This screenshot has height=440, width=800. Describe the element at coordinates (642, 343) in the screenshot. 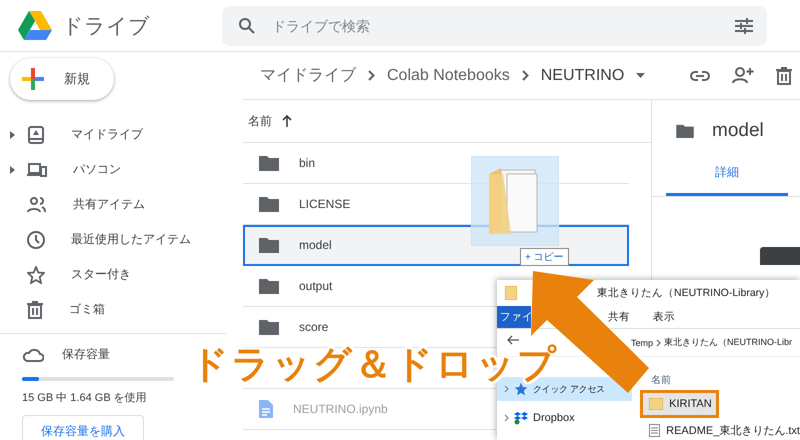

I see `address-segment: Temp` at that location.